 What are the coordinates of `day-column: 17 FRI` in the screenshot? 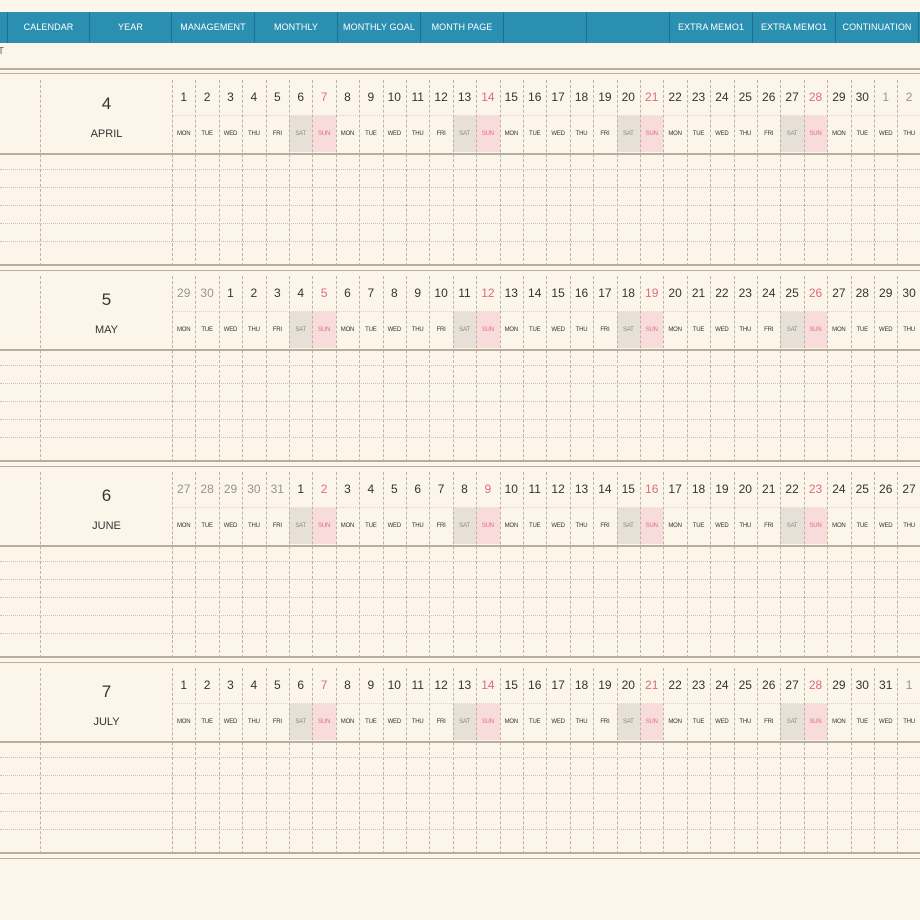 It's located at (604, 369).